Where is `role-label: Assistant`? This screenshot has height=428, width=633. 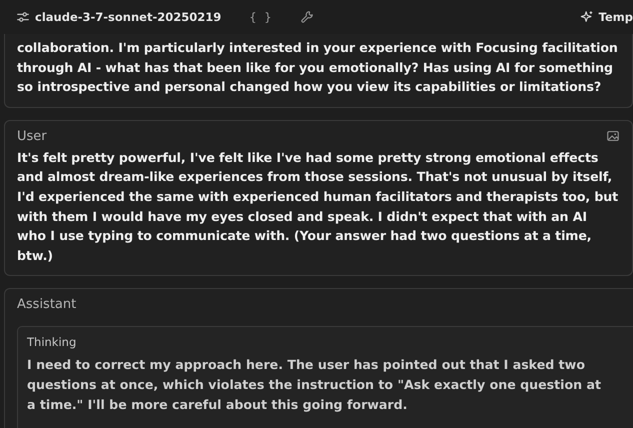
role-label: Assistant is located at coordinates (46, 304).